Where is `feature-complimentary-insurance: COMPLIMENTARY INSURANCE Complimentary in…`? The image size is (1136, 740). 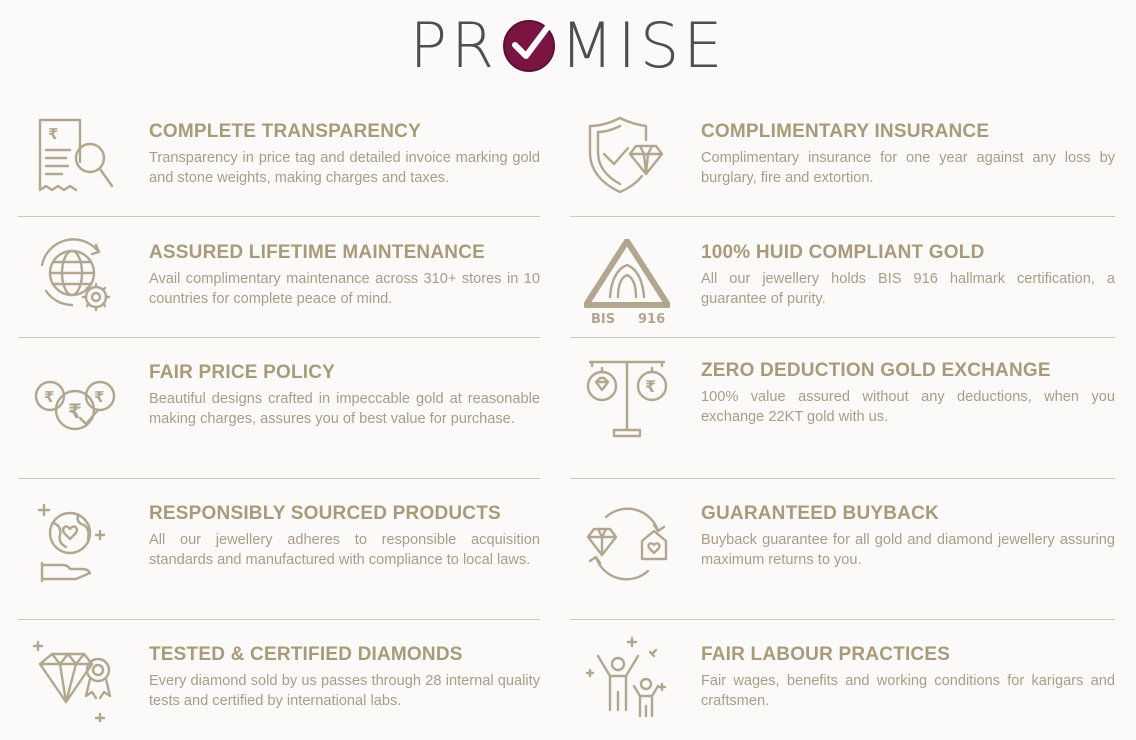
feature-complimentary-insurance: COMPLIMENTARY INSURANCE Complimentary in… is located at coordinates (842, 156).